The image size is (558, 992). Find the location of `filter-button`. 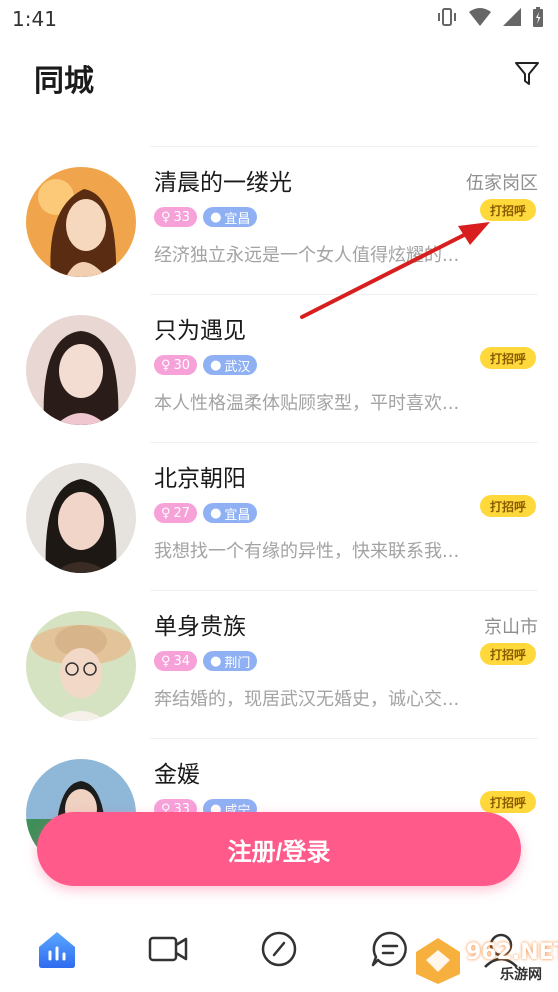

filter-button is located at coordinates (527, 73).